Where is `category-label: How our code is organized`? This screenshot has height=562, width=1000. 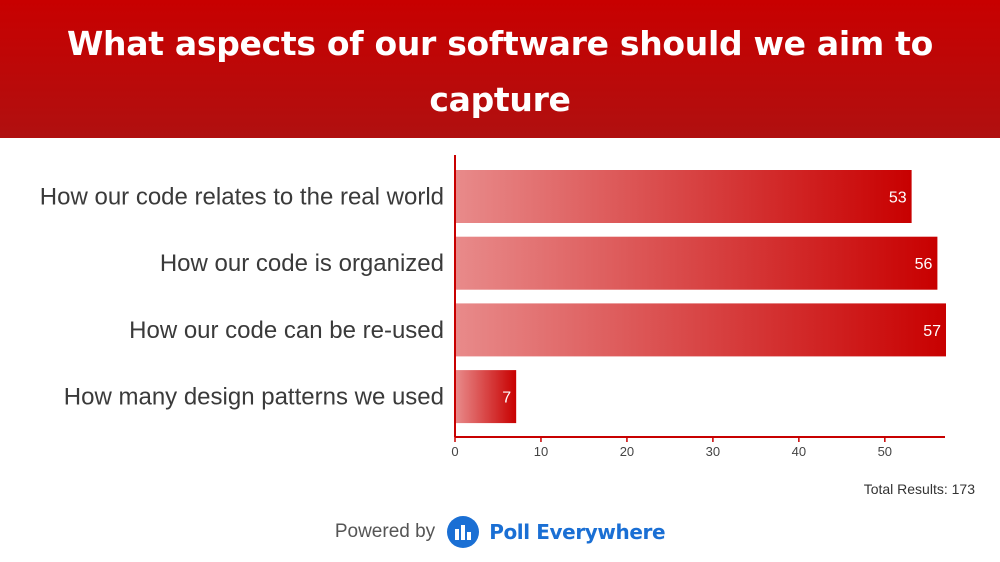
category-label: How our code is organized is located at coordinates (302, 263).